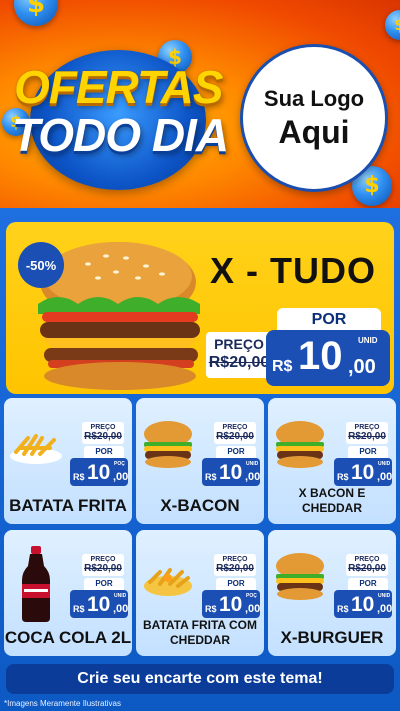  What do you see at coordinates (314, 131) in the screenshot?
I see `logo-text-bottom: Aqui` at bounding box center [314, 131].